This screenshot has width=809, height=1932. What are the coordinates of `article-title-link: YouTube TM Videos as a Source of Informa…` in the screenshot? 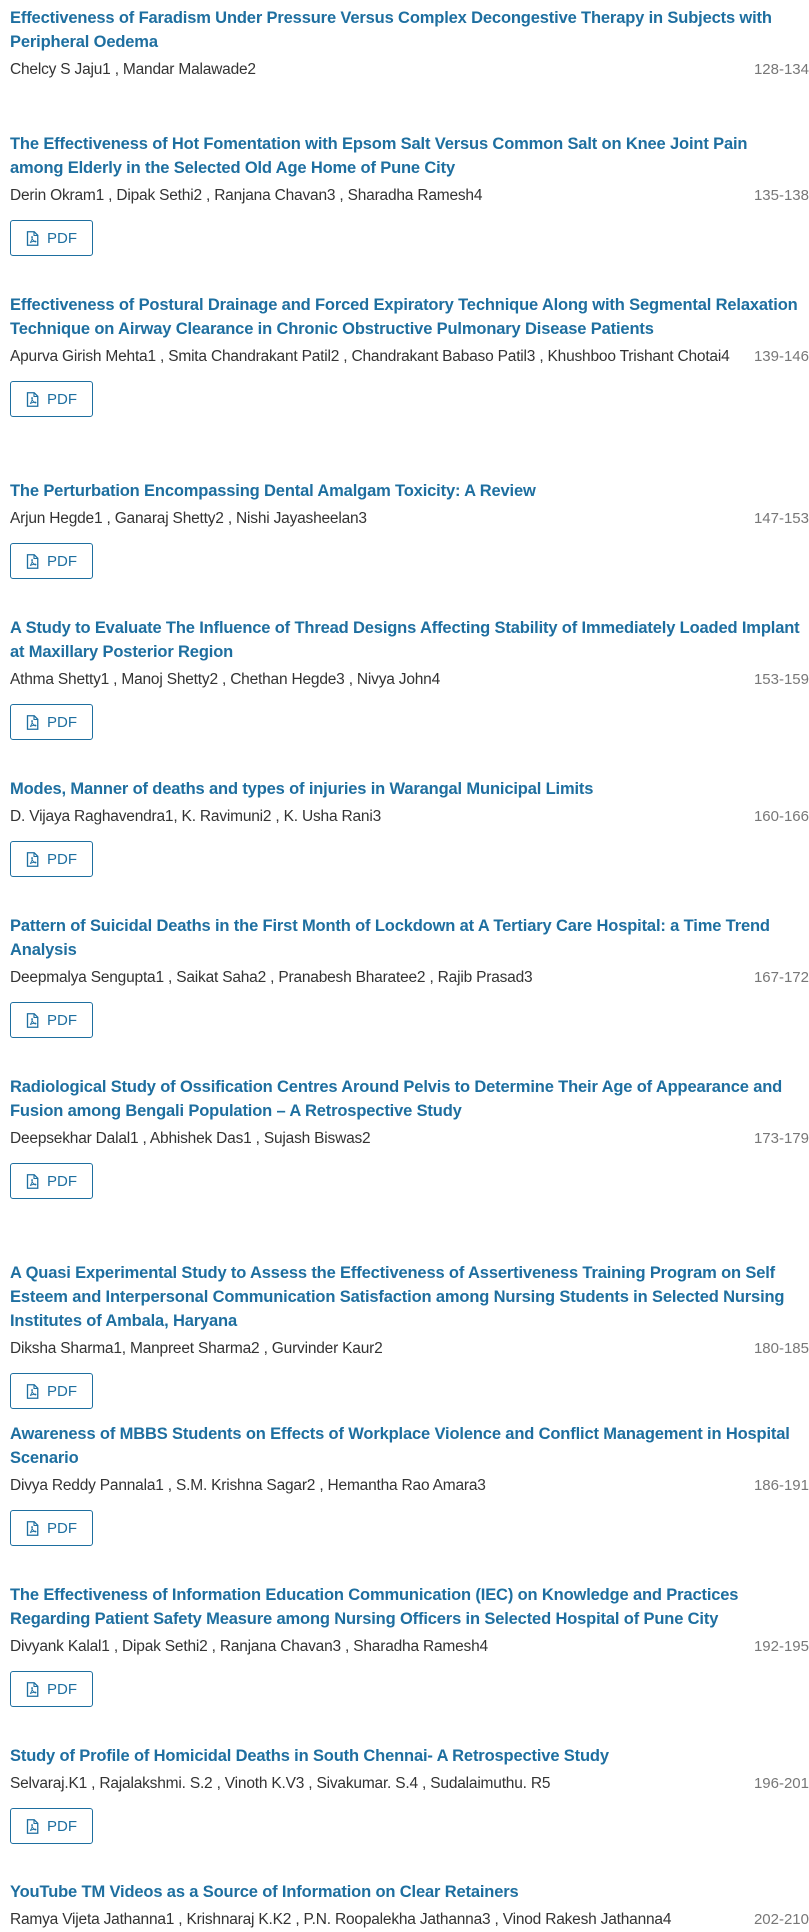 It's located at (407, 1892).